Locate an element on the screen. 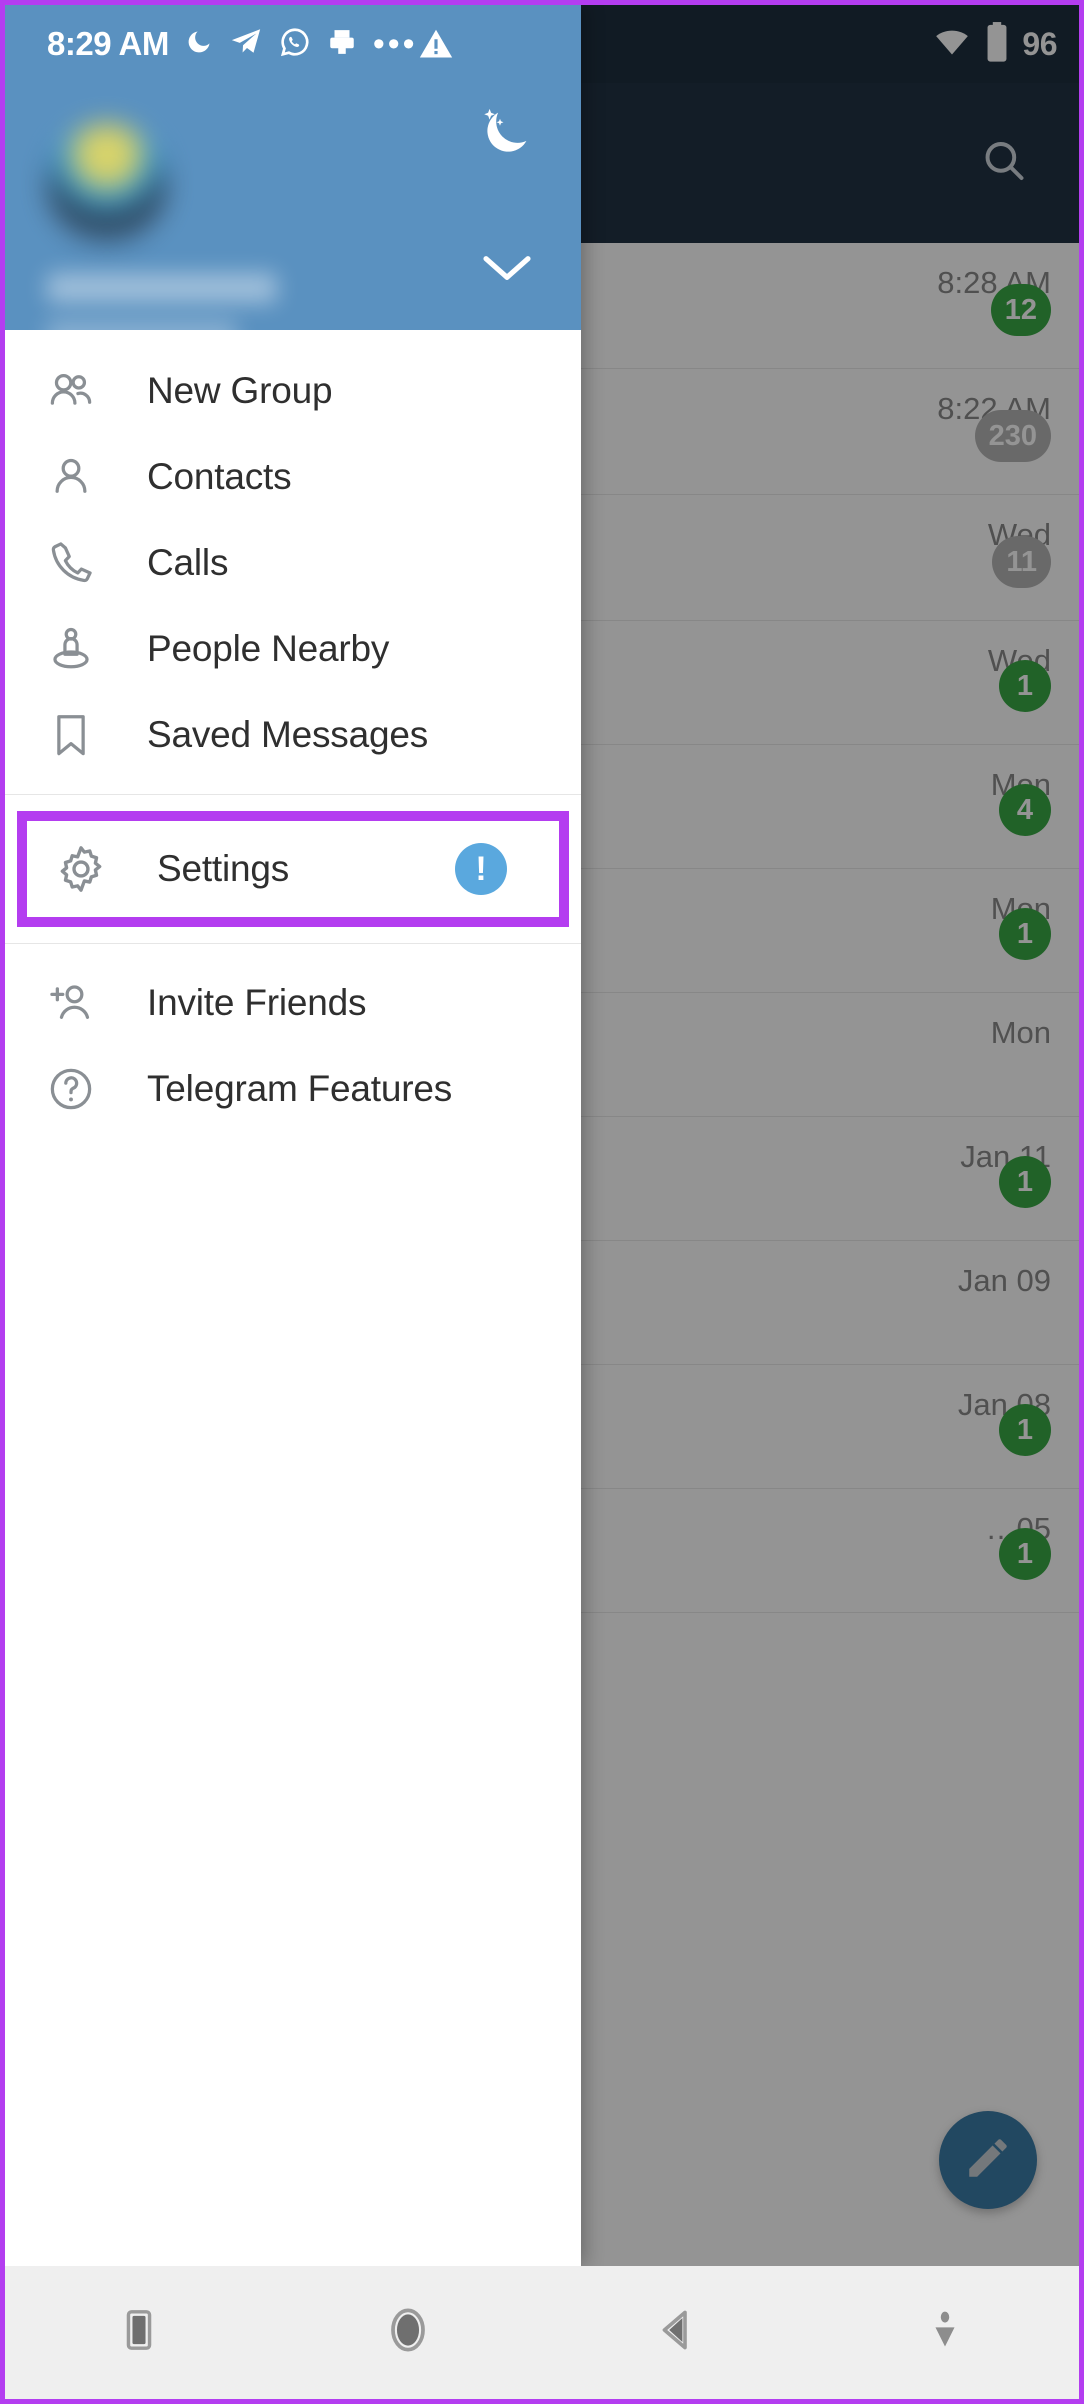 This screenshot has width=1084, height=2404. unread-badge: 4 is located at coordinates (1025, 810).